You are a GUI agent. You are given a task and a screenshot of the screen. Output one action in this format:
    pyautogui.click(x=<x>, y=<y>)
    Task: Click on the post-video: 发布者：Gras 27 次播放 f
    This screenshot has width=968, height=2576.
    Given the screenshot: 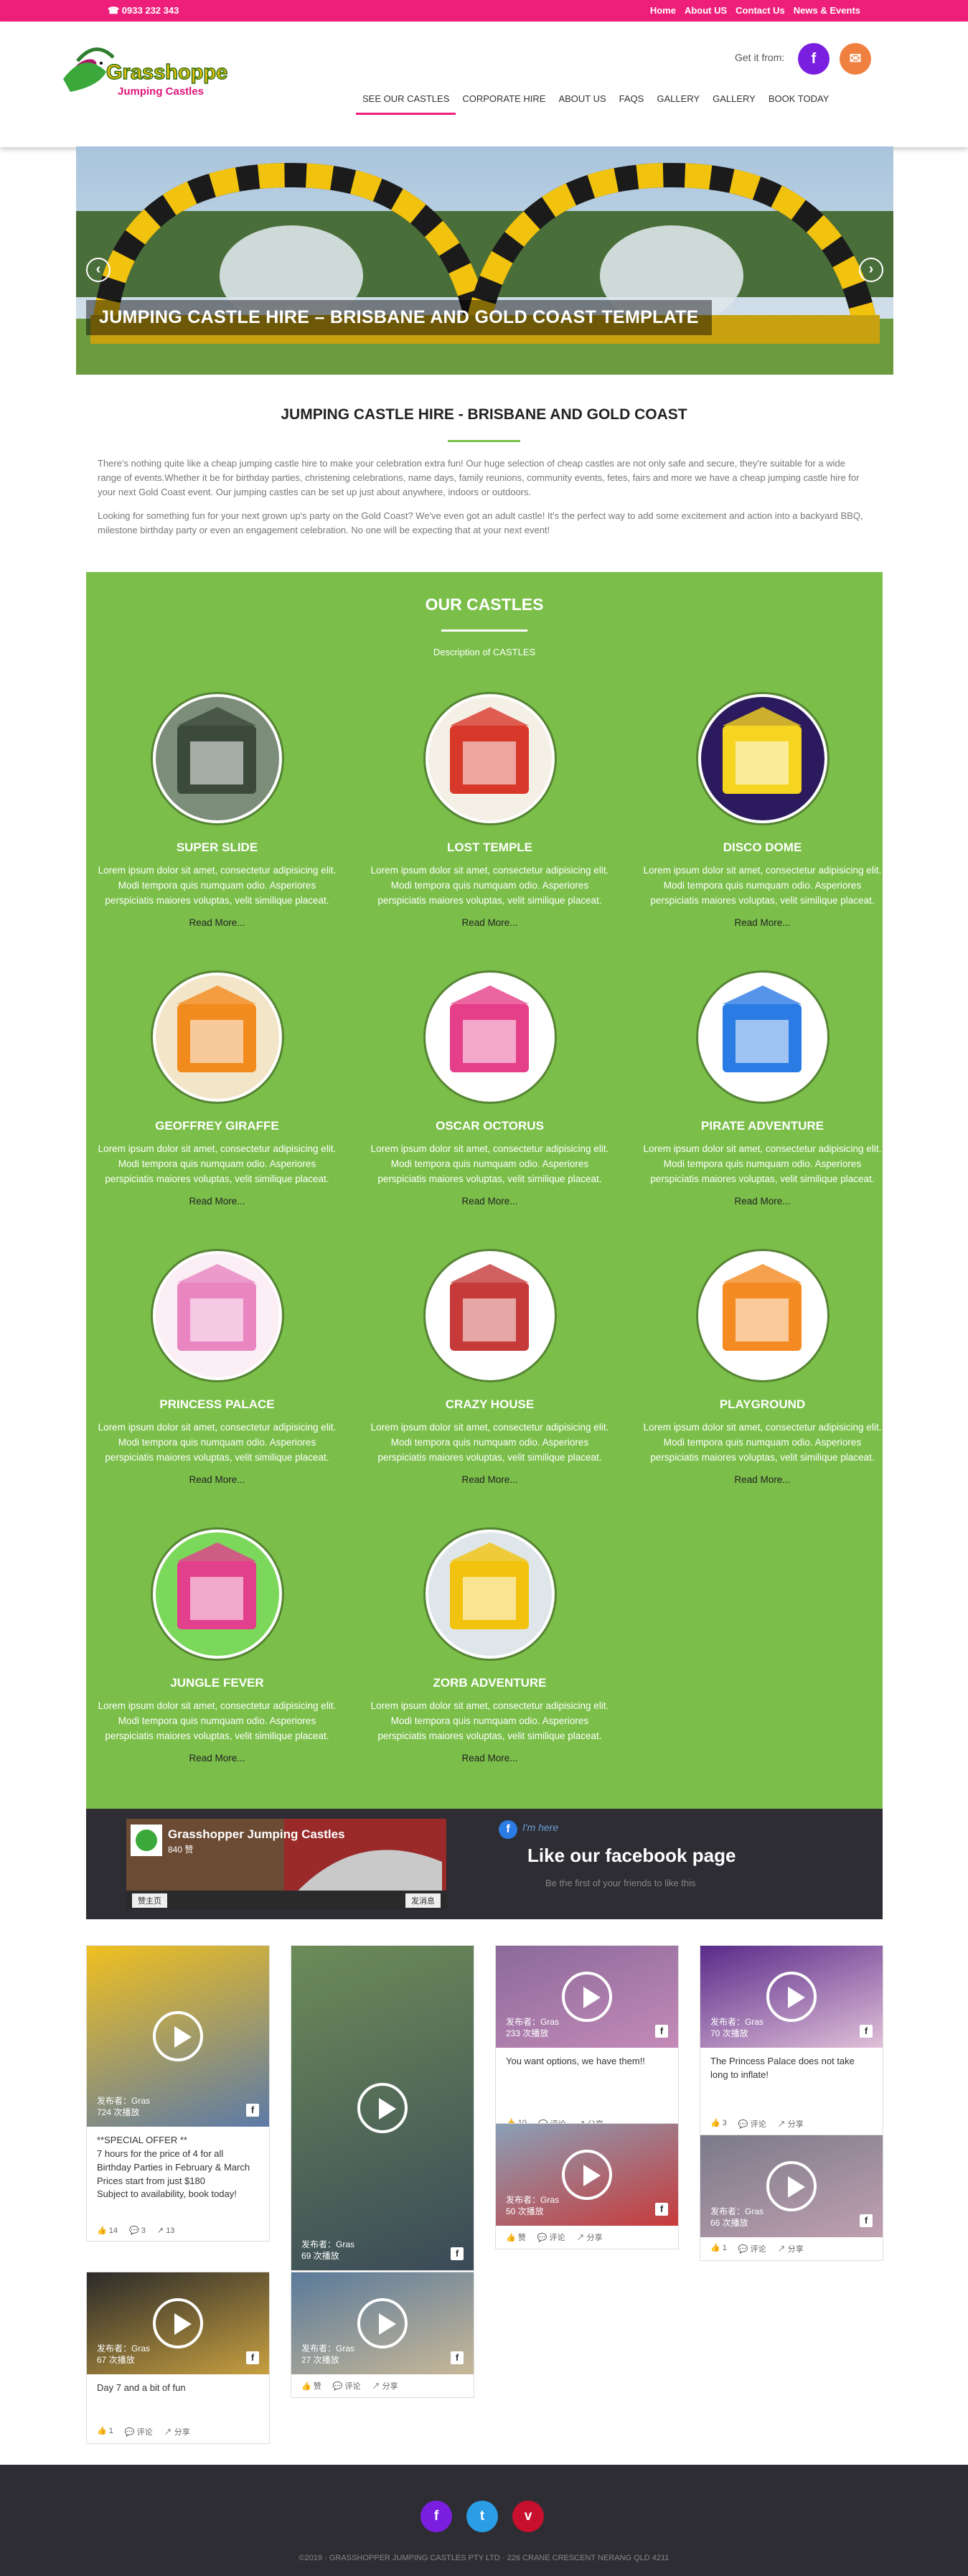 What is the action you would take?
    pyautogui.click(x=382, y=2323)
    